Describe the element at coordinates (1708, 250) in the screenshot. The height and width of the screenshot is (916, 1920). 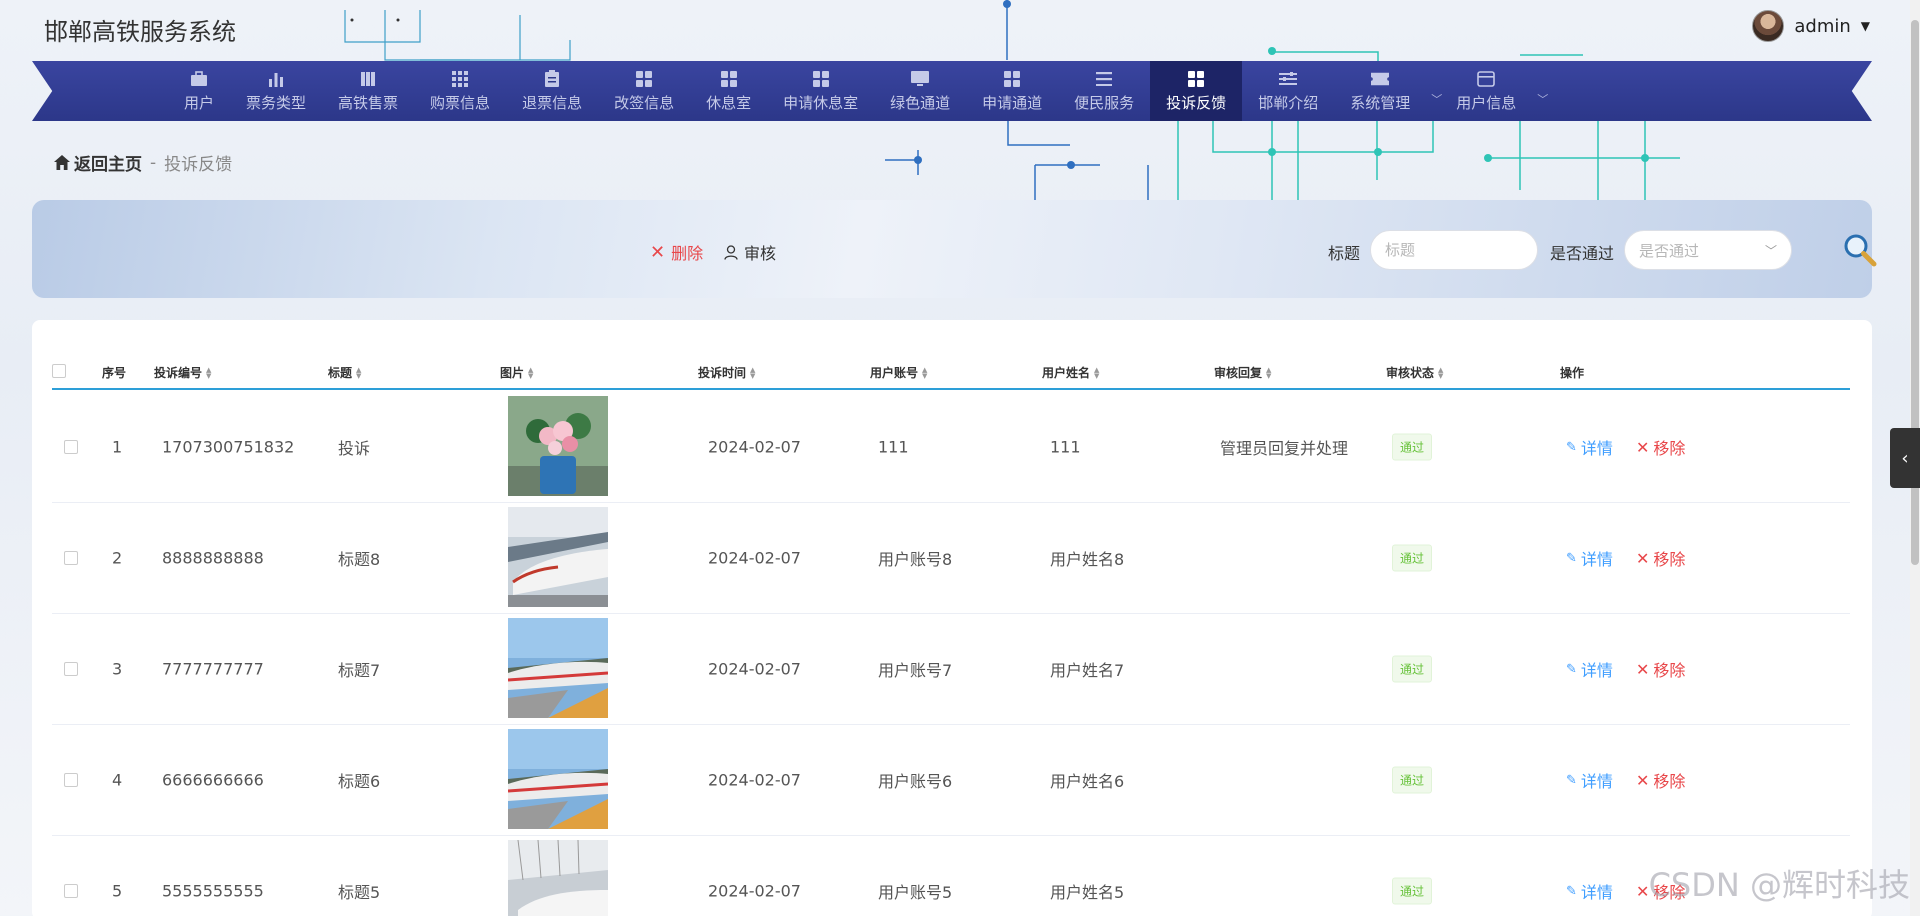
I see `pass-select: 是否通过 ﹀` at that location.